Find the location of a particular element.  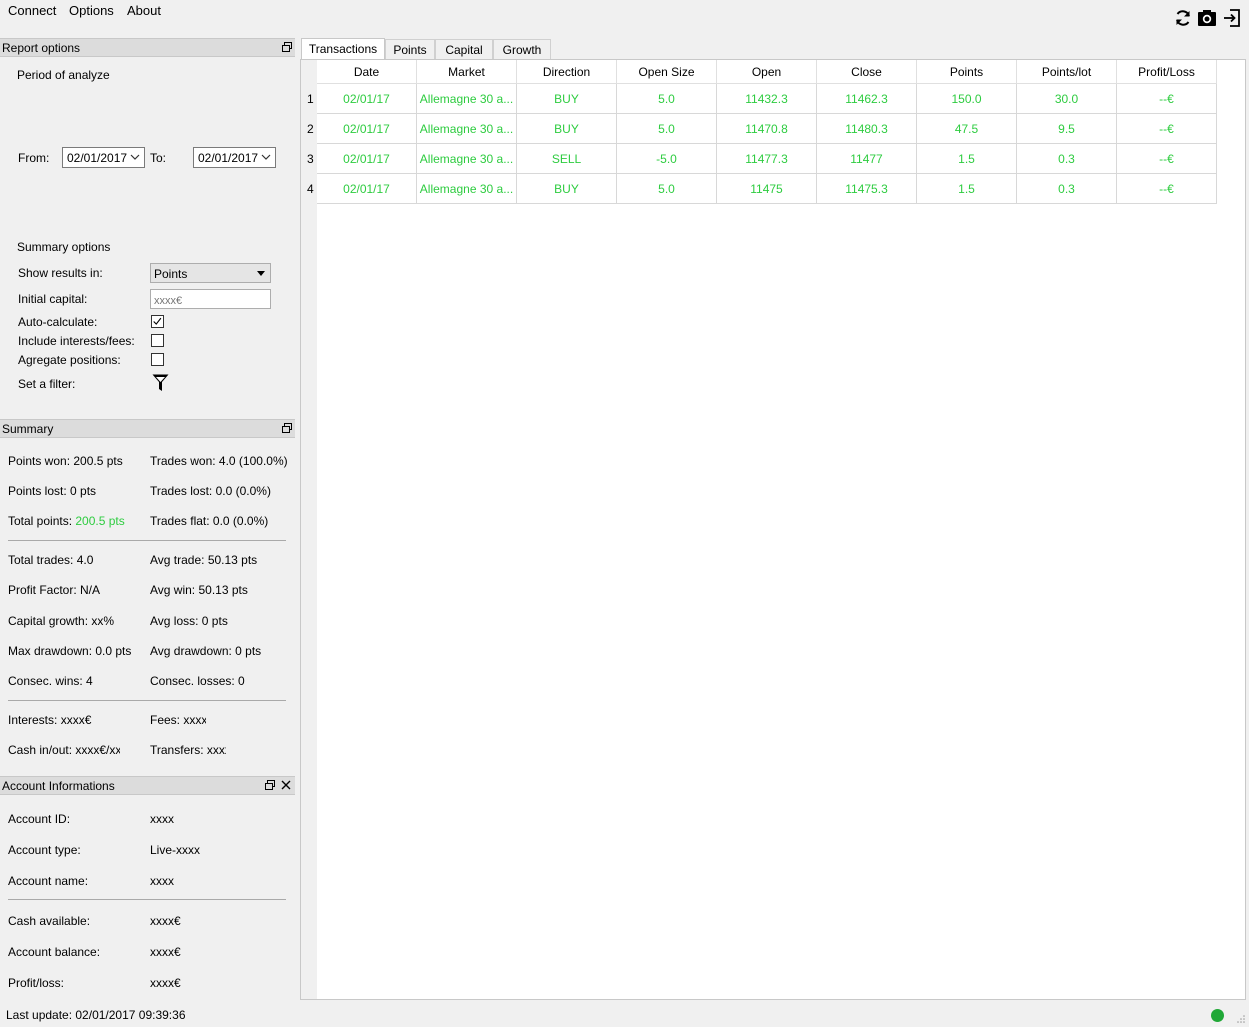

table-cell-close: 11462.3 is located at coordinates (867, 99).